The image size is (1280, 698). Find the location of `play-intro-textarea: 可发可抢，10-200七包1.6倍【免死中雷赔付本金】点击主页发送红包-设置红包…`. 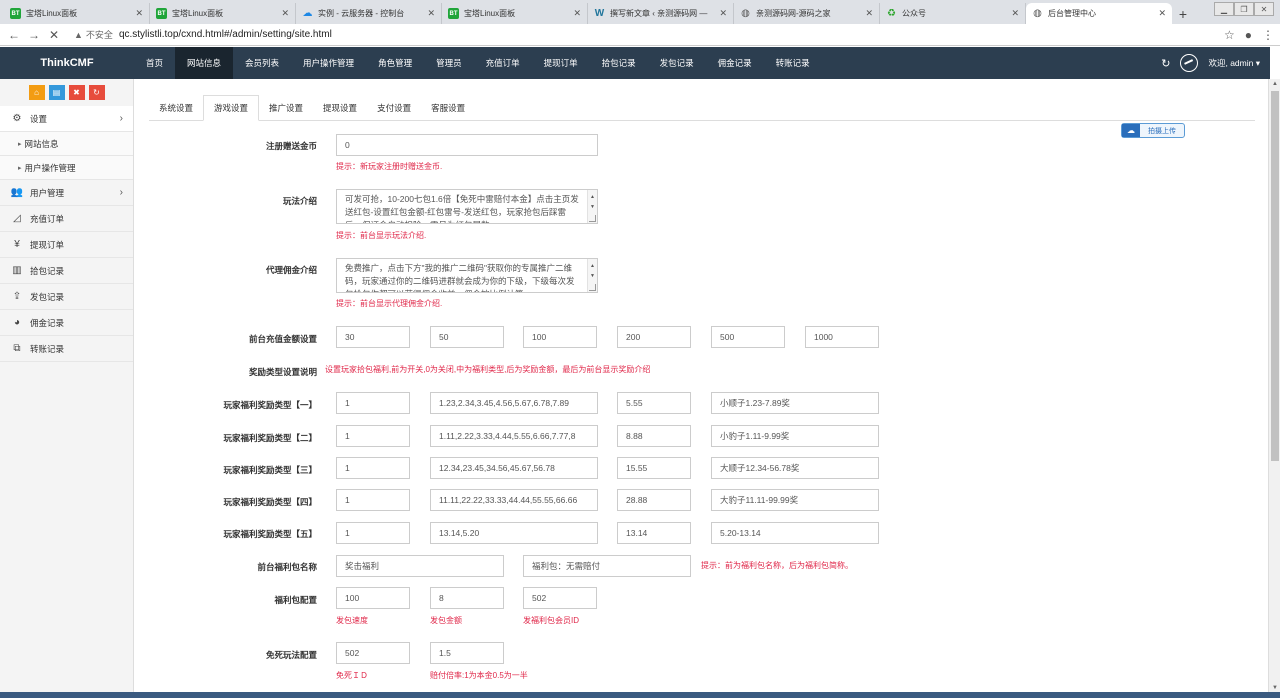

play-intro-textarea: 可发可抢，10-200七包1.6倍【免死中雷赔付本金】点击主页发送红包-设置红包… is located at coordinates (467, 206).